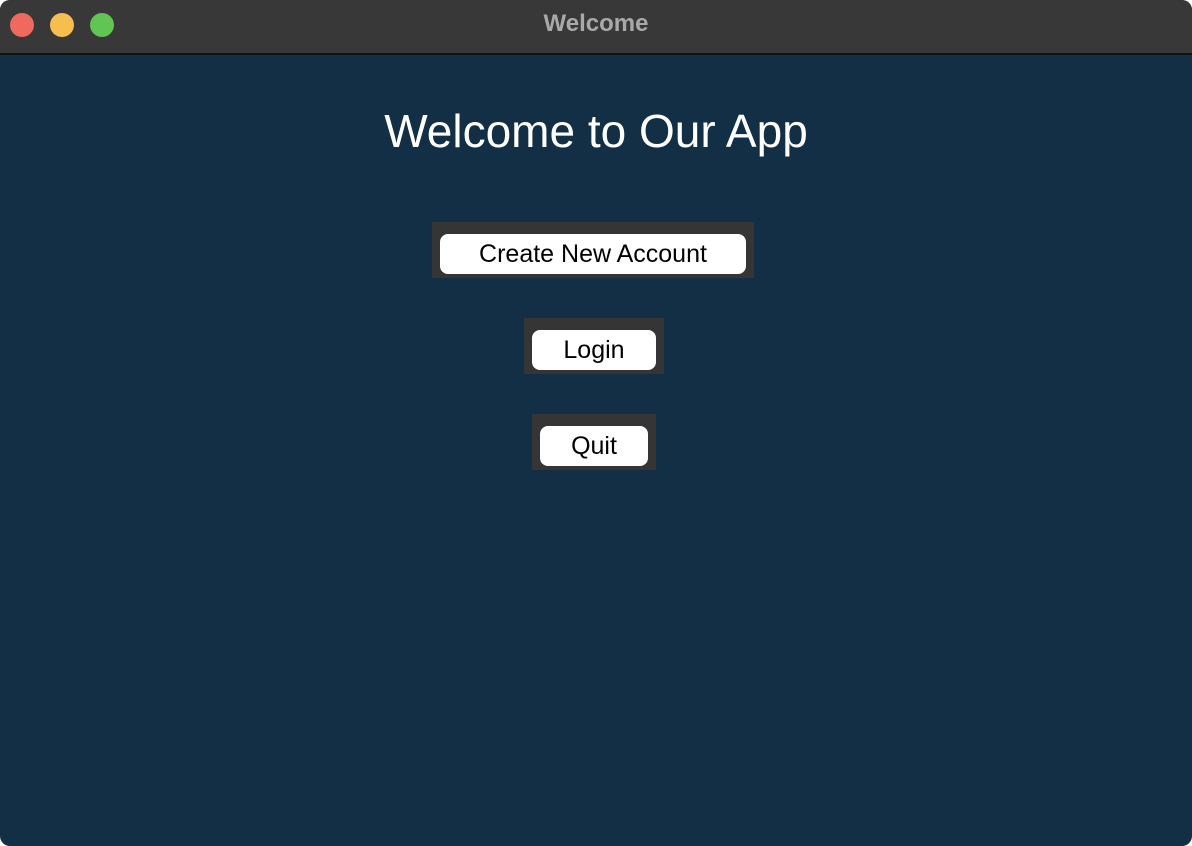 The width and height of the screenshot is (1192, 846). I want to click on quit-frame: Quit, so click(594, 442).